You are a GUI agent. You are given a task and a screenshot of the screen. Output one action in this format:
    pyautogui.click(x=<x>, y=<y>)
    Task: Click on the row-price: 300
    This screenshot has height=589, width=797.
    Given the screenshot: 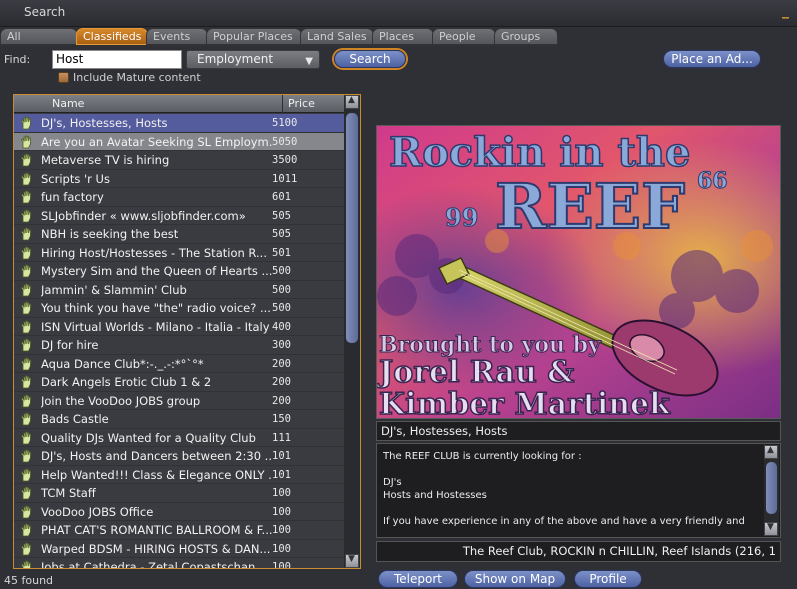 What is the action you would take?
    pyautogui.click(x=281, y=345)
    